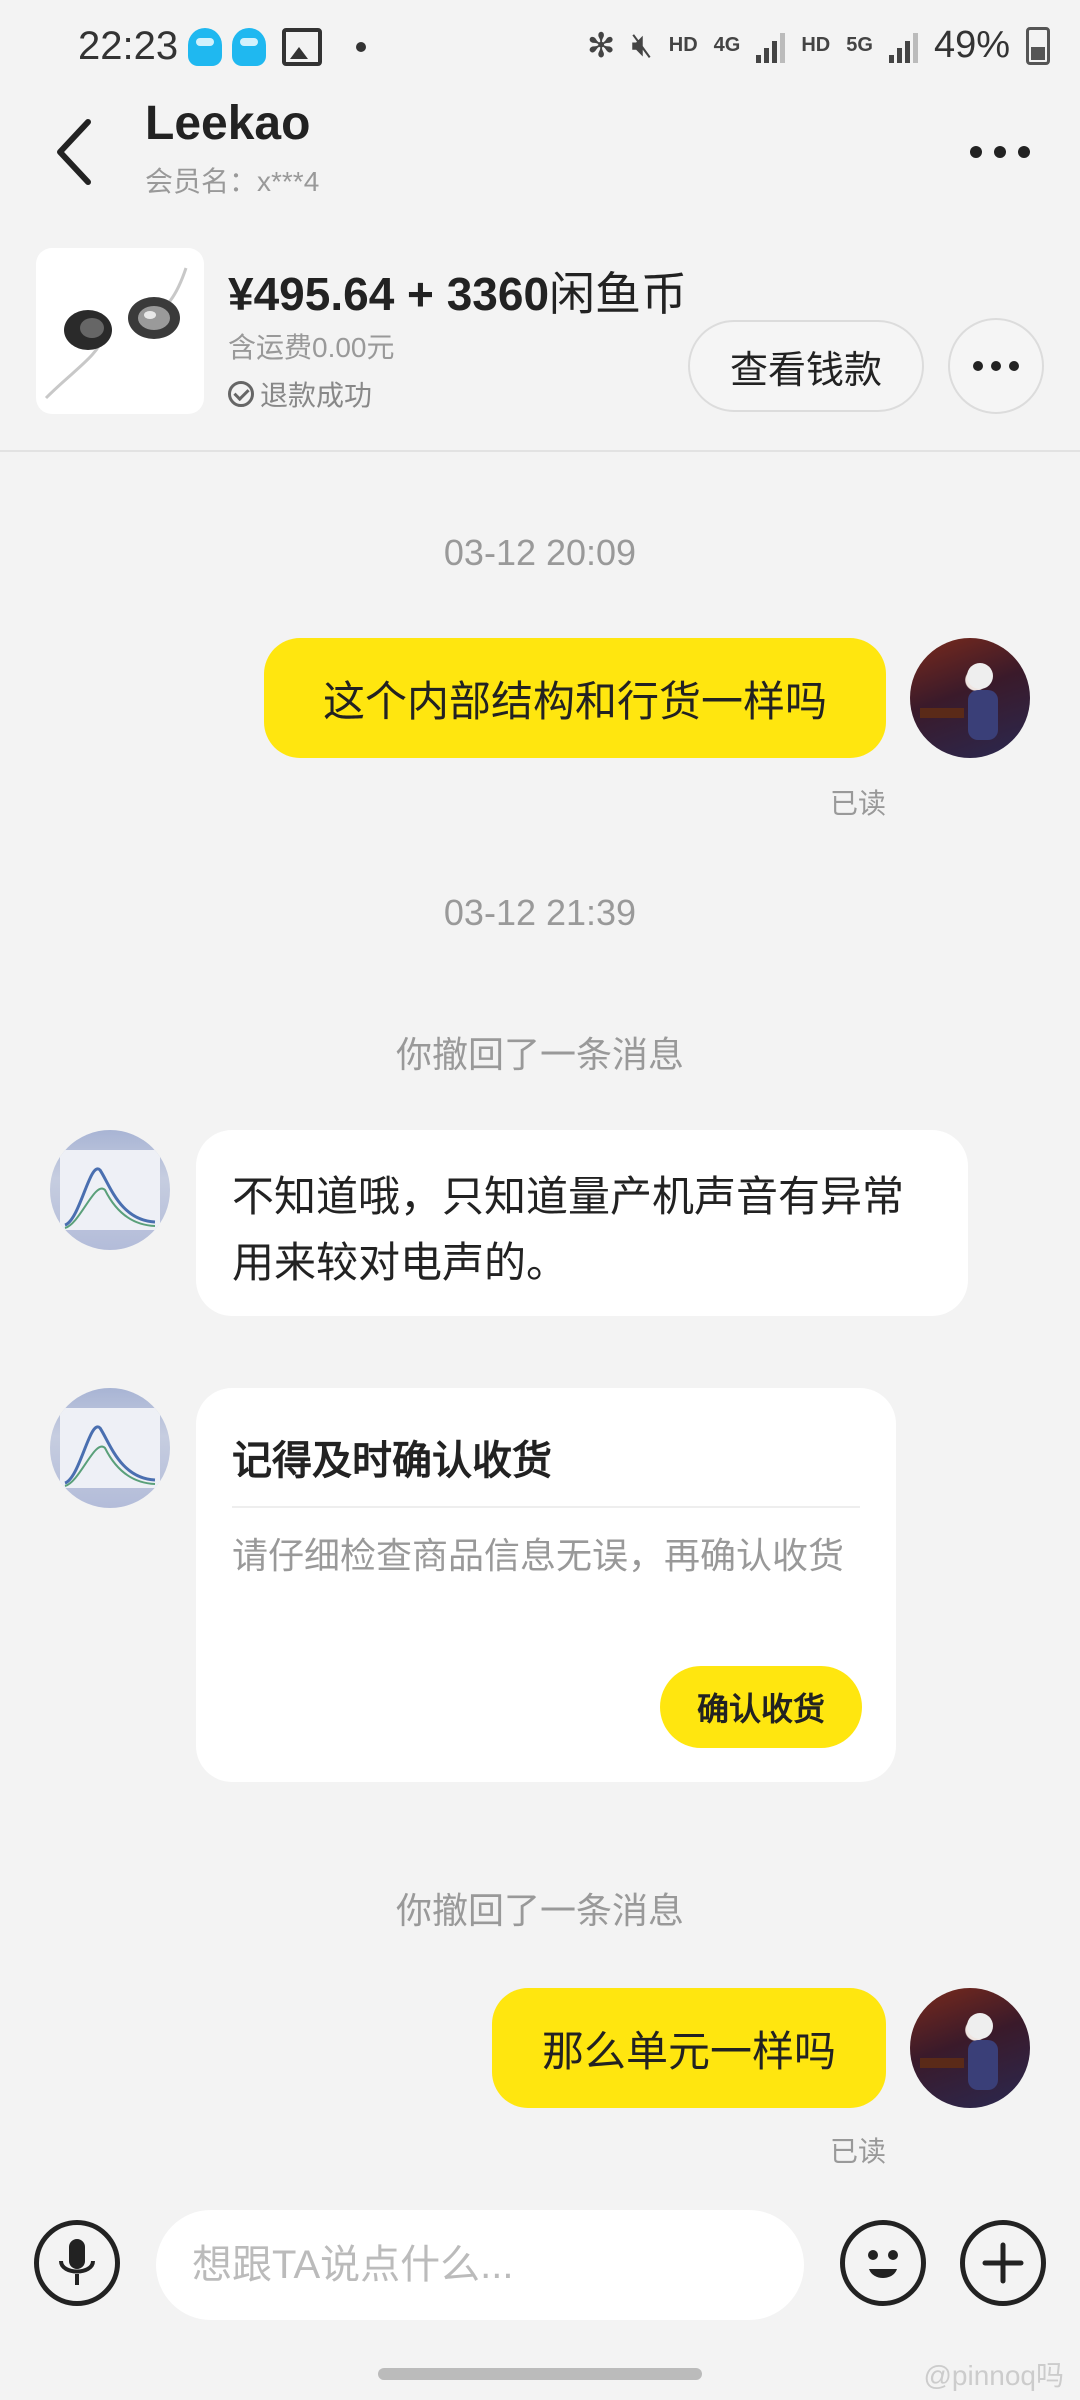 The width and height of the screenshot is (1080, 2400). I want to click on network-type-label: 5G, so click(859, 45).